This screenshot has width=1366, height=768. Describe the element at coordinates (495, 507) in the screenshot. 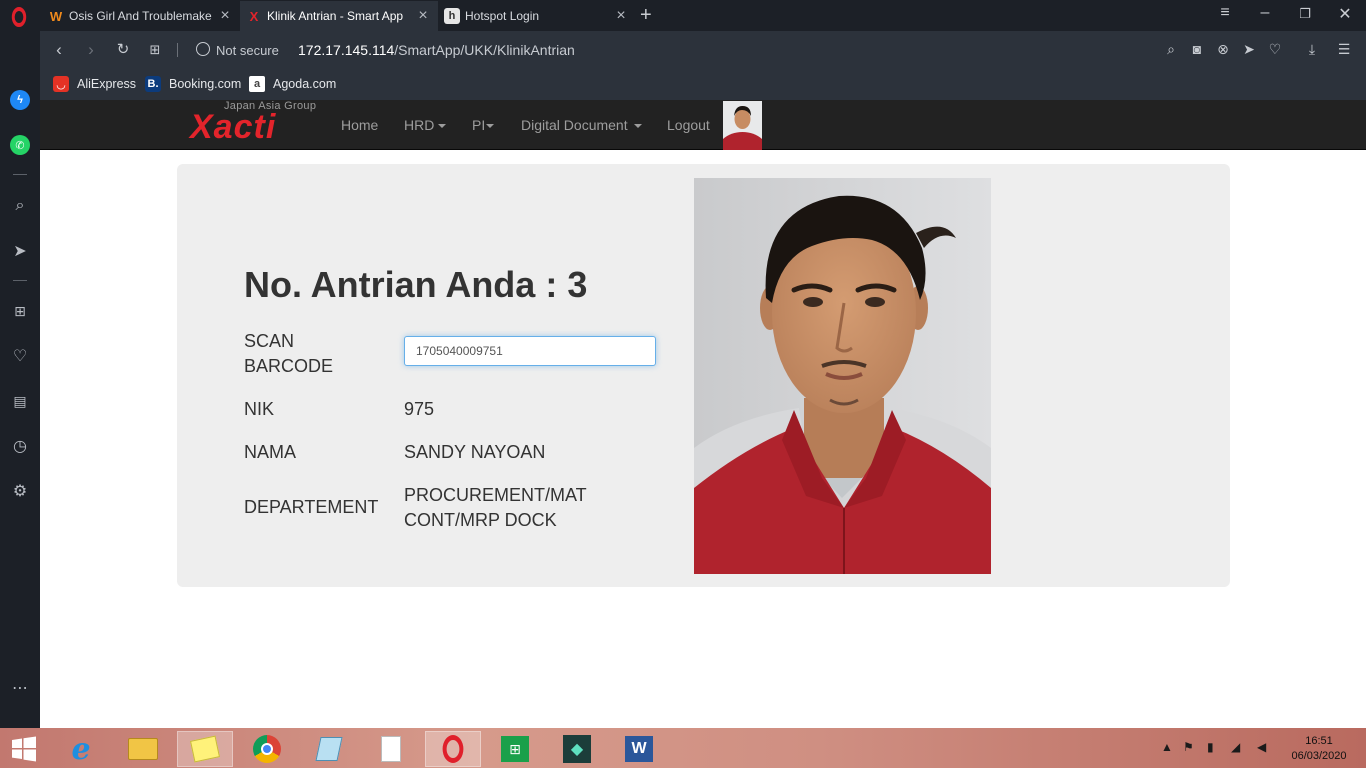

I see `departement-value: PROCUREMENT/MAT CONT/MRP DOCK` at that location.